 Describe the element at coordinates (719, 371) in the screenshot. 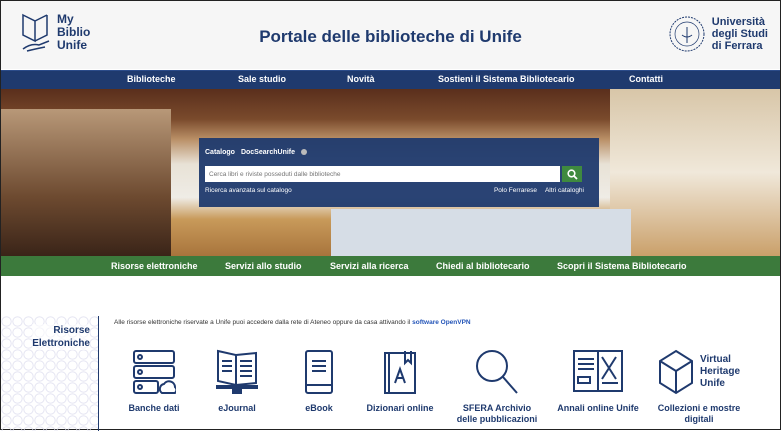

I see `vhu-line: Heritage` at that location.